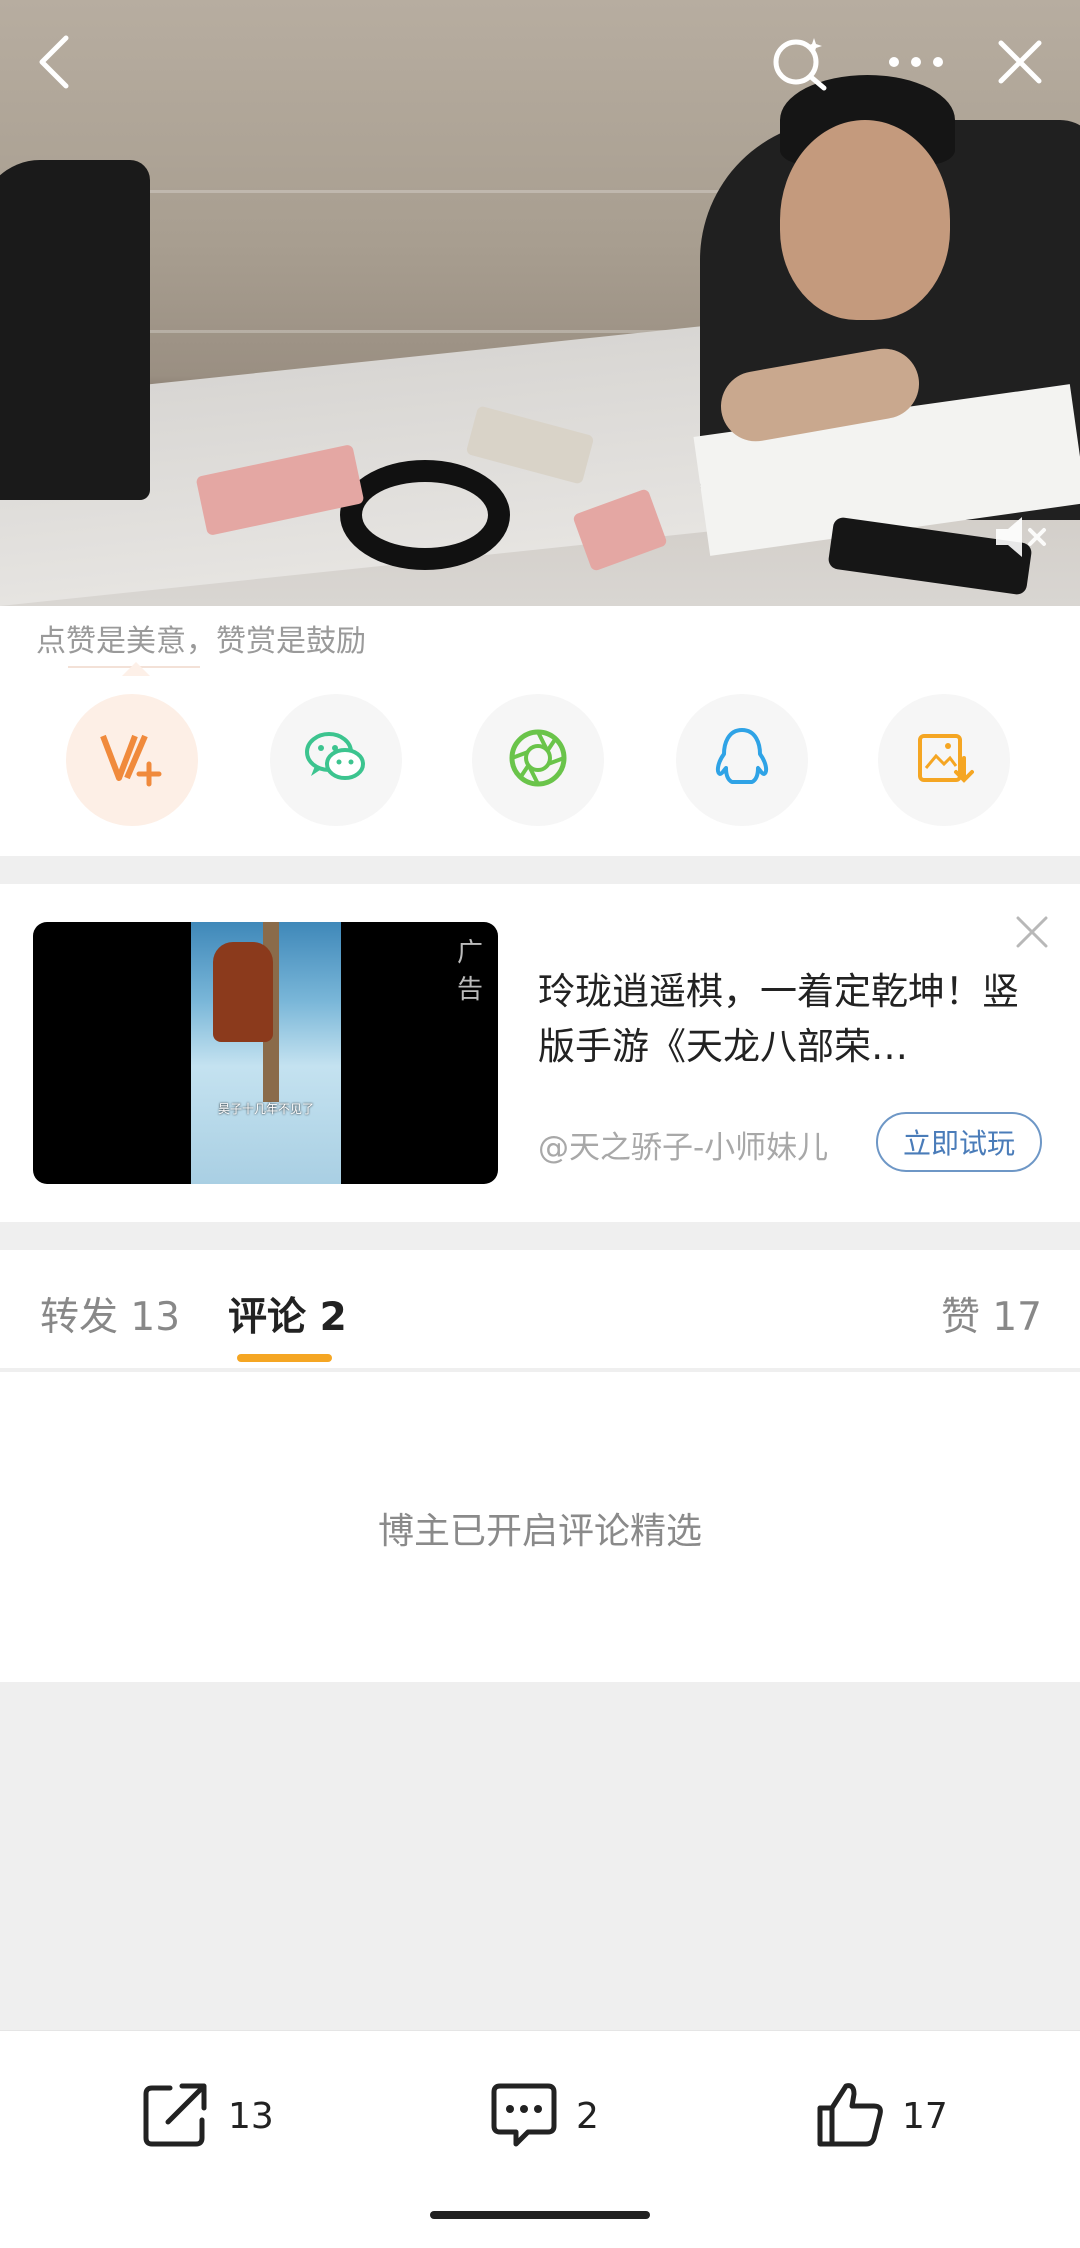 The height and width of the screenshot is (2248, 1080). I want to click on ad-game-scene: 昊子十几年不见了, so click(266, 1053).